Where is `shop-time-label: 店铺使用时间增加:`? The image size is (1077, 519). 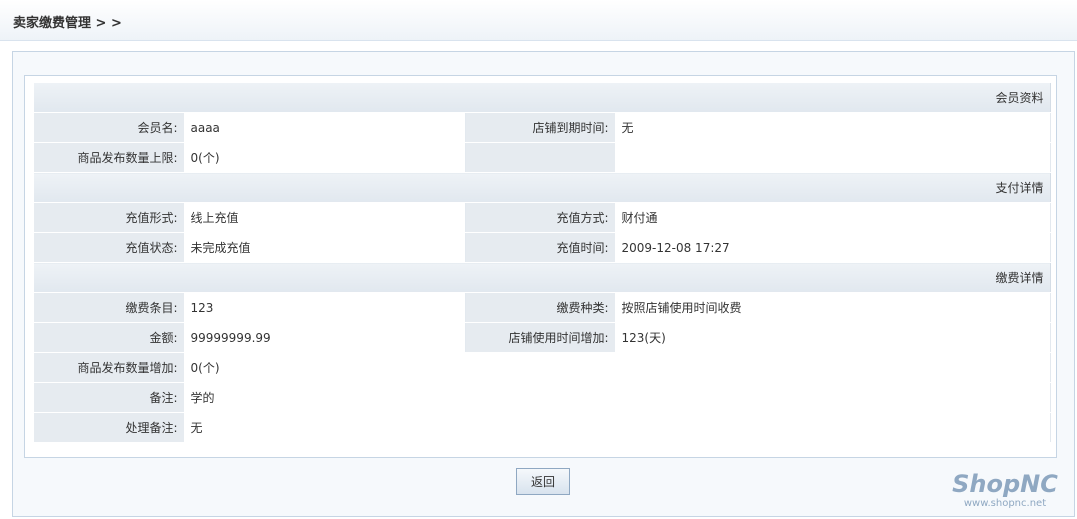 shop-time-label: 店铺使用时间增加: is located at coordinates (540, 337).